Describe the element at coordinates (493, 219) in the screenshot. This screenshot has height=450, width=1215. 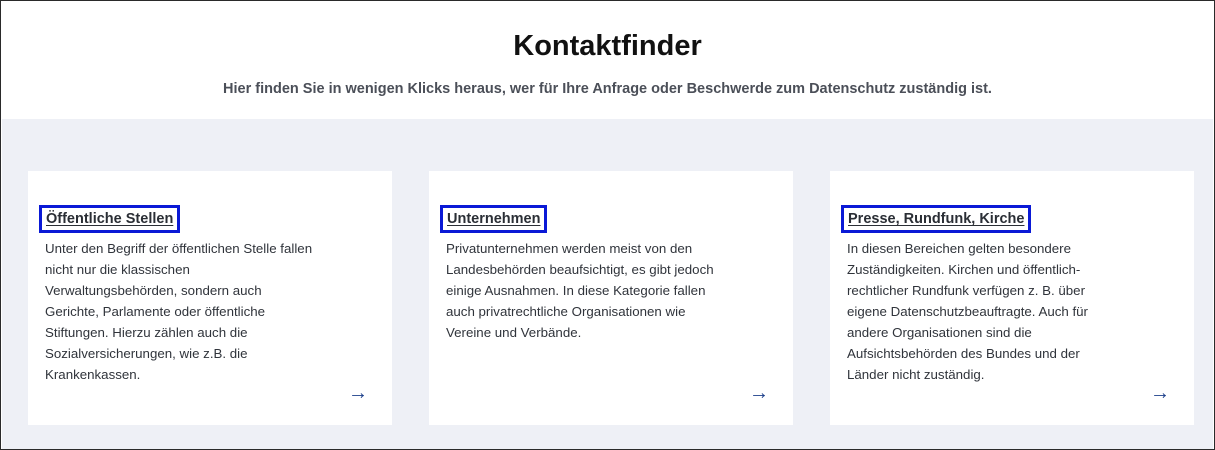
I see `card-title-link: Unternehmen` at that location.